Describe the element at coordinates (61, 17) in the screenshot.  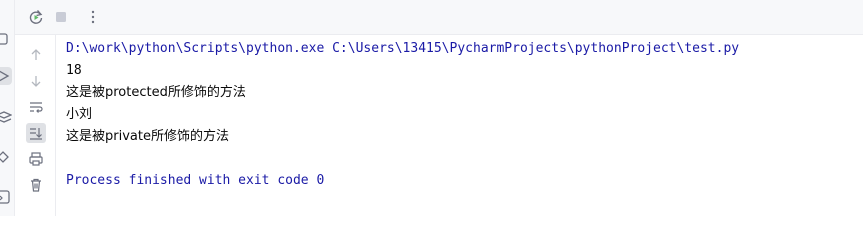
I see `stop-icon` at that location.